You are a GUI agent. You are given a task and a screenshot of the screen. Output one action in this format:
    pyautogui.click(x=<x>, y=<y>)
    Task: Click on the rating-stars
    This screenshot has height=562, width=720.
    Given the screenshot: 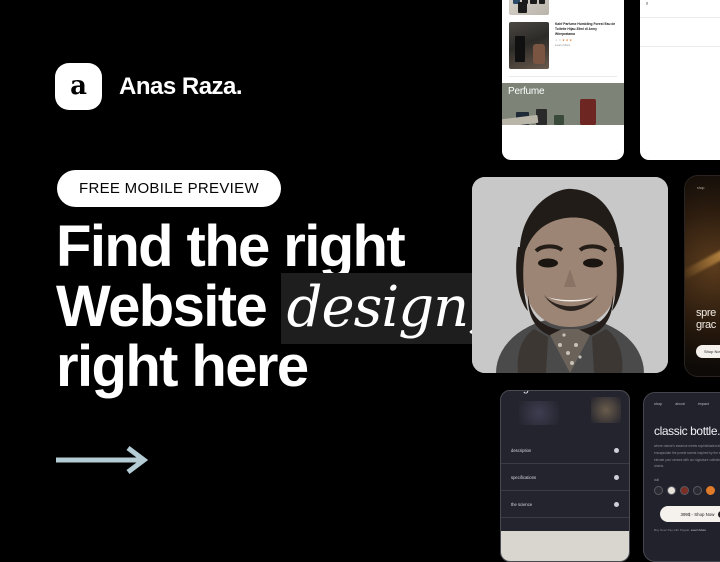 What is the action you would take?
    pyautogui.click(x=586, y=40)
    